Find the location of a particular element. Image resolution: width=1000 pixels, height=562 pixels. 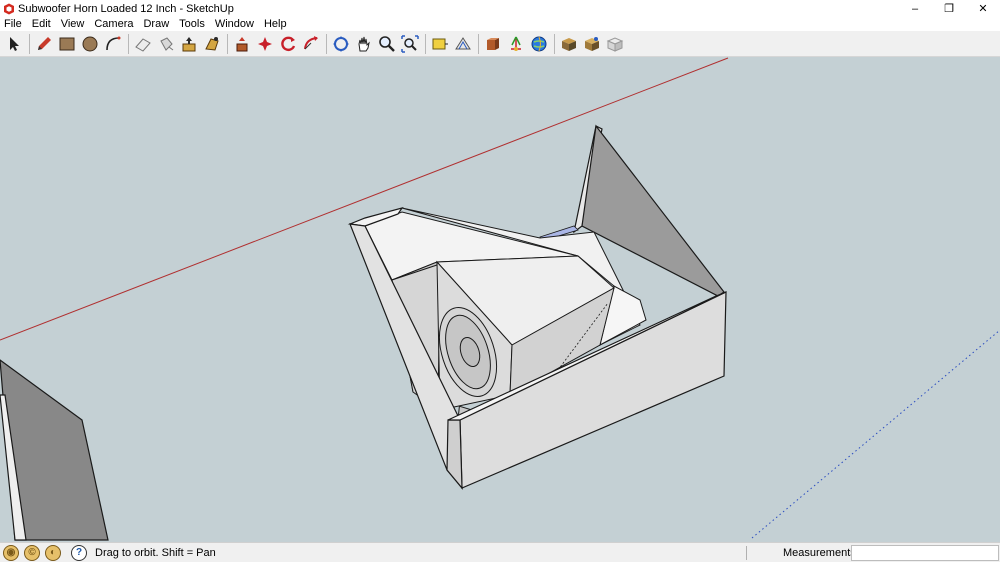

pan-icon is located at coordinates (364, 43).